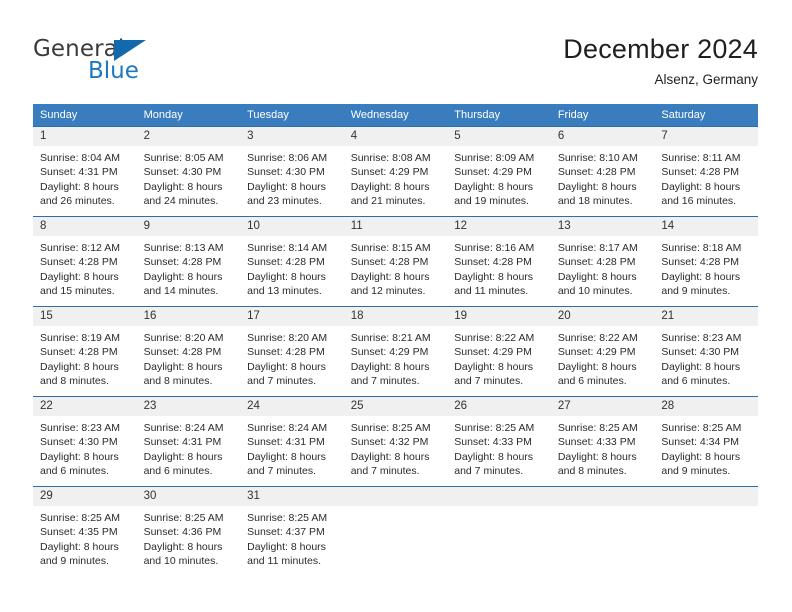 This screenshot has height=612, width=792. Describe the element at coordinates (706, 531) in the screenshot. I see `calendar-day-cell-empty` at that location.